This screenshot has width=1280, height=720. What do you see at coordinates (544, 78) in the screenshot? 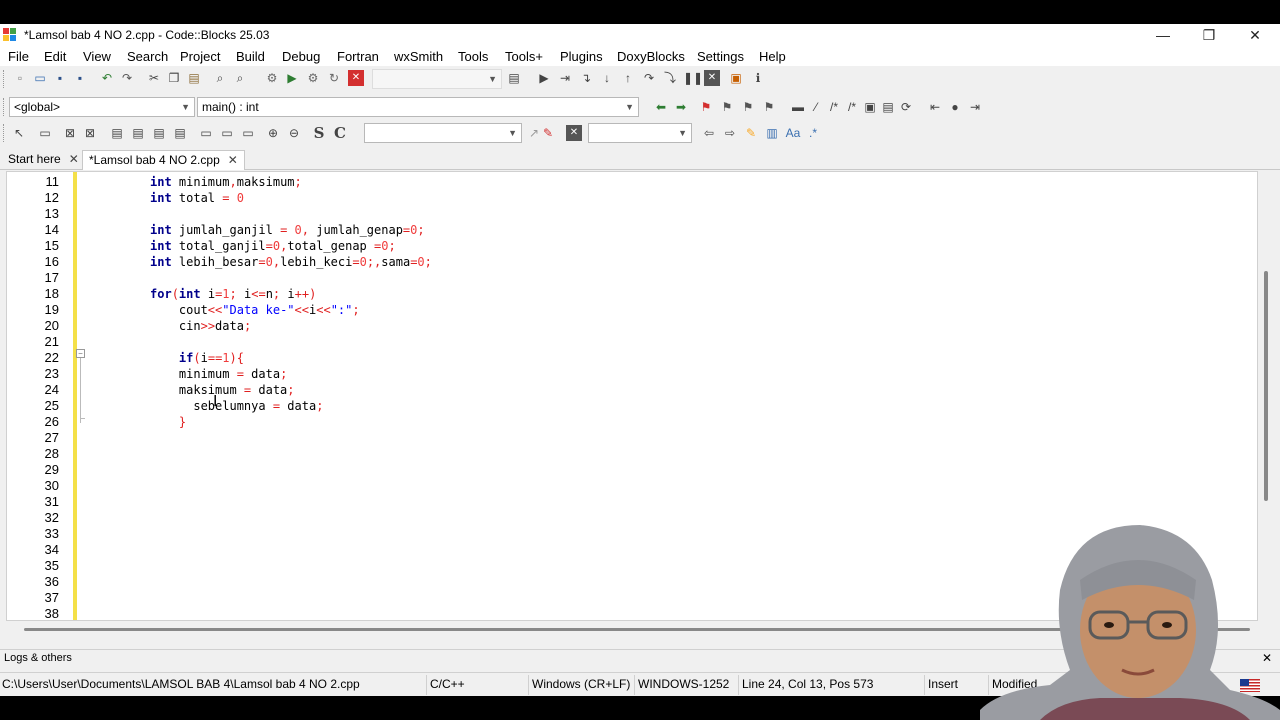
I see `debug-continue-icon: ▶` at bounding box center [544, 78].